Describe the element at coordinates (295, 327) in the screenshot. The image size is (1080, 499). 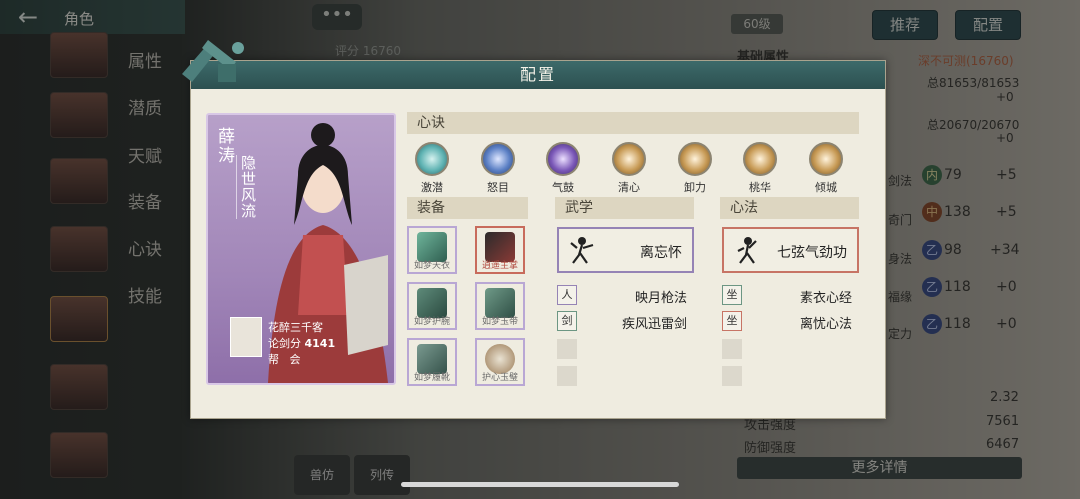
I see `player-name: 花醉三千客` at that location.